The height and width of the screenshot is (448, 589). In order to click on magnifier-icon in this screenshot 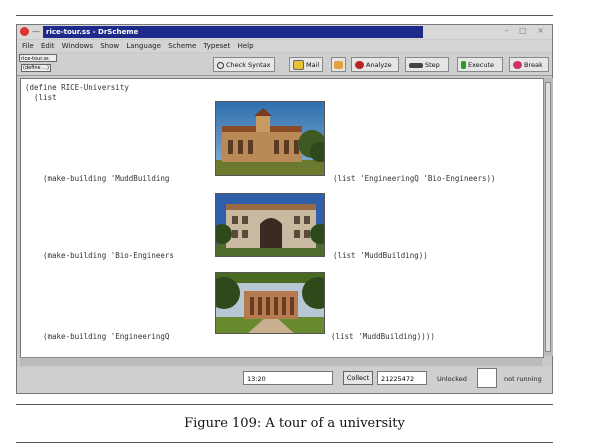, I will do `click(220, 65)`.